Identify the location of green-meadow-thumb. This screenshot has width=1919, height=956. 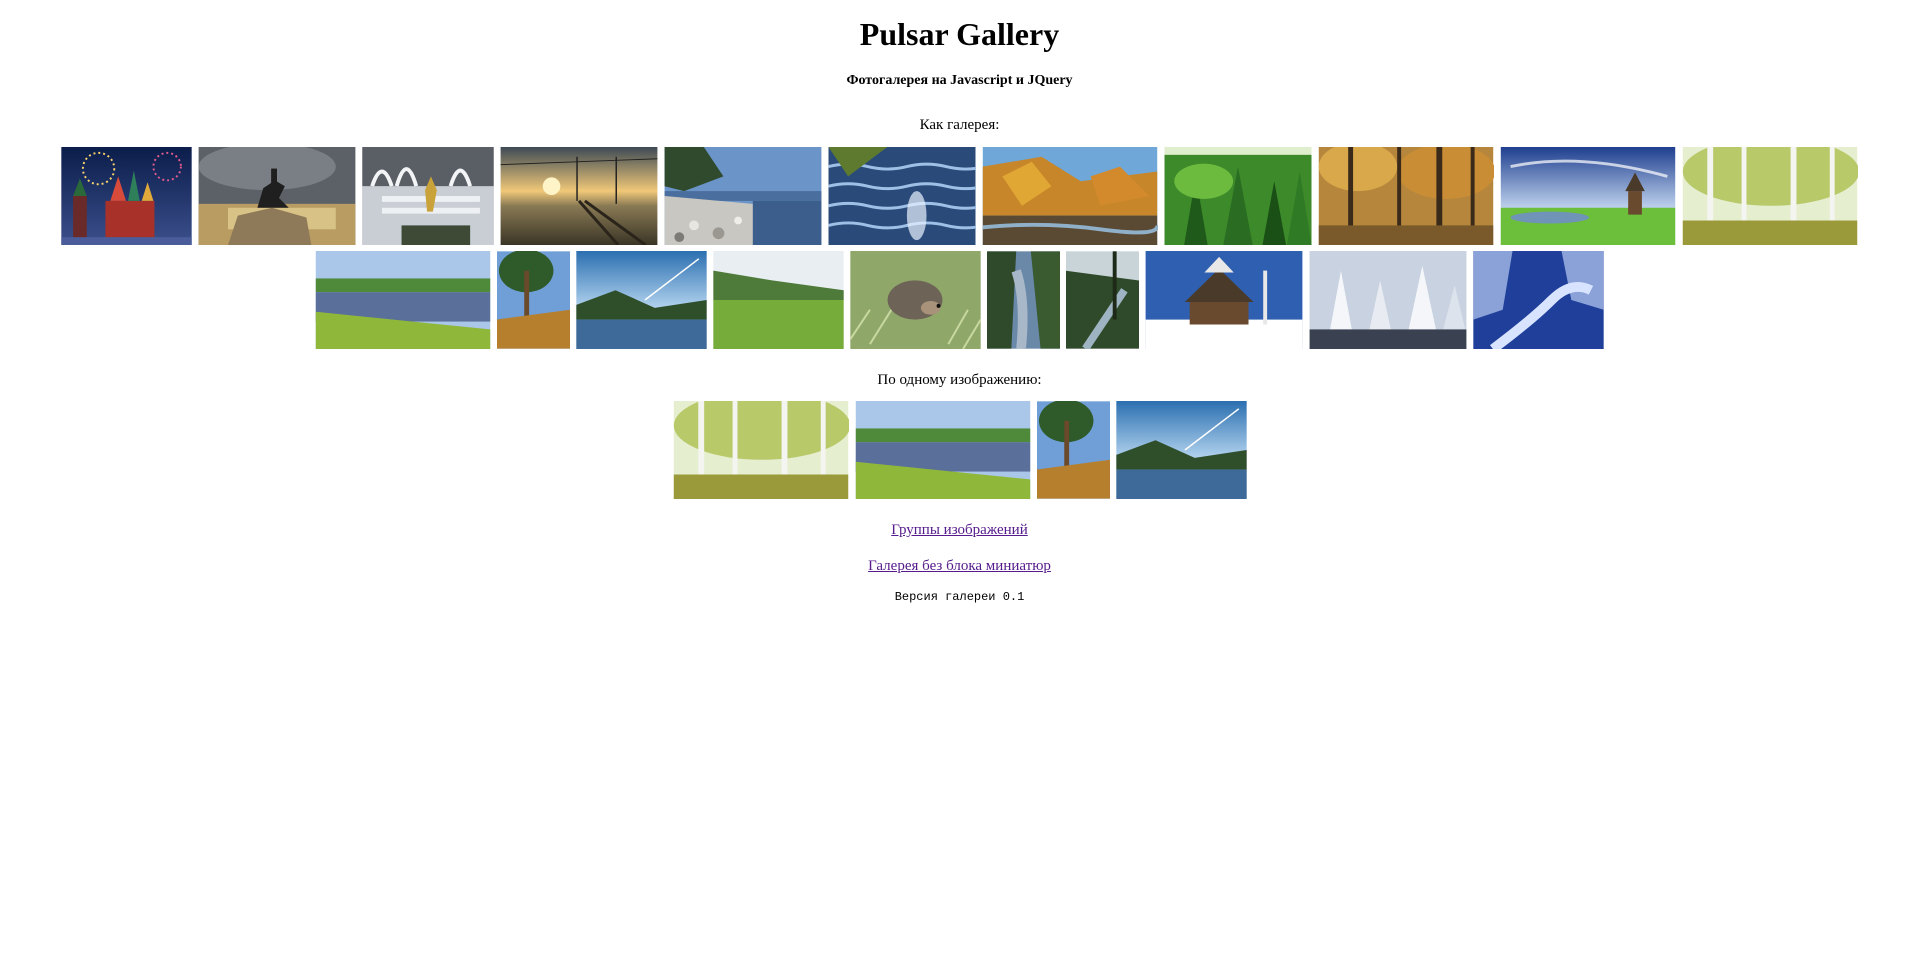
(778, 300).